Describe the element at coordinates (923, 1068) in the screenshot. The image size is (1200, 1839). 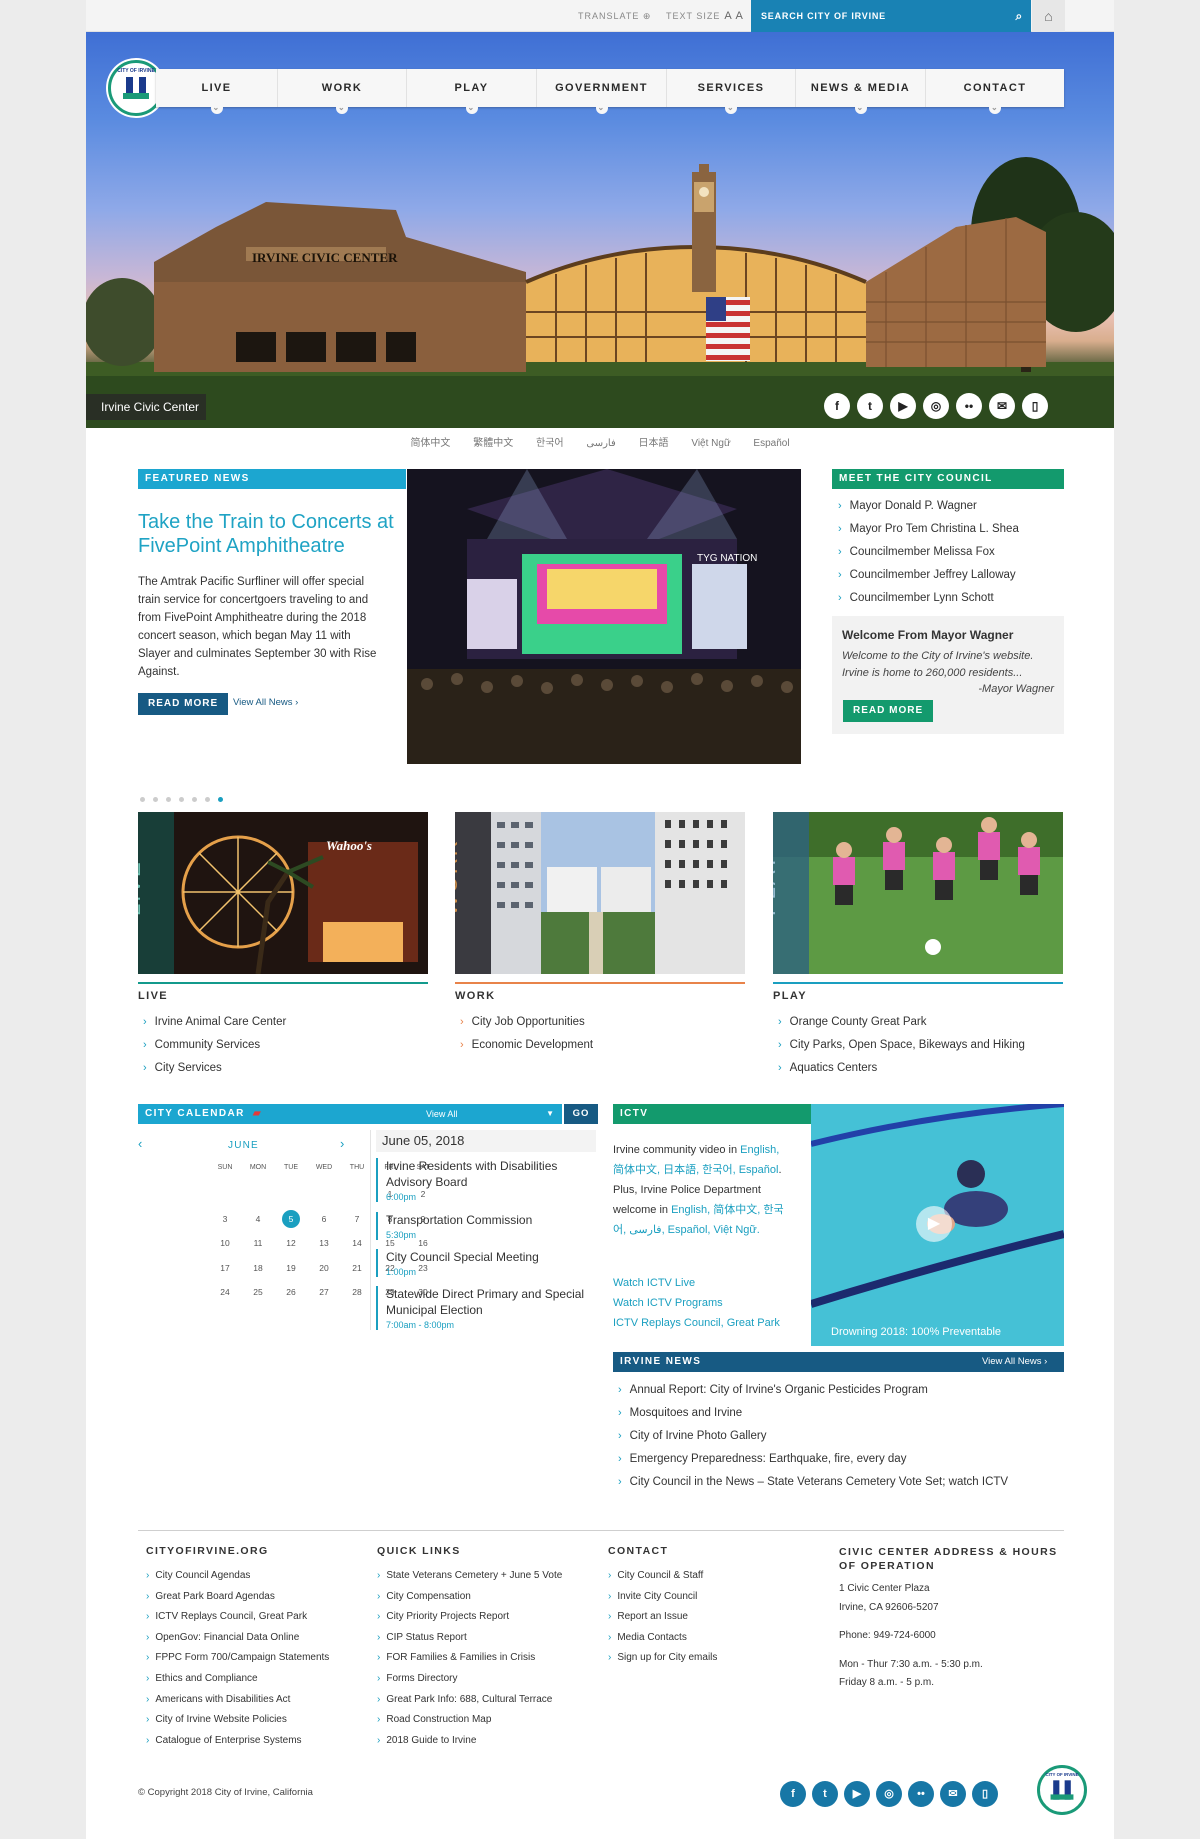
I see `play-link: › Aquatics Centers` at that location.